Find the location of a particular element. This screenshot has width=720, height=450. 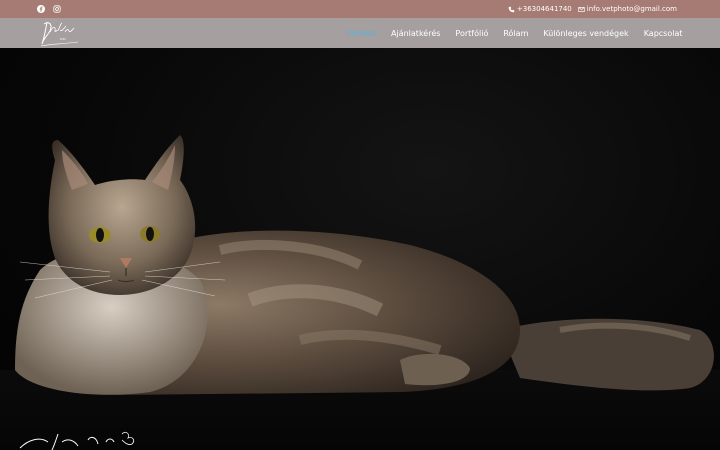

contact-info: +36304641740 info.vetphoto@gmail.com is located at coordinates (592, 9).